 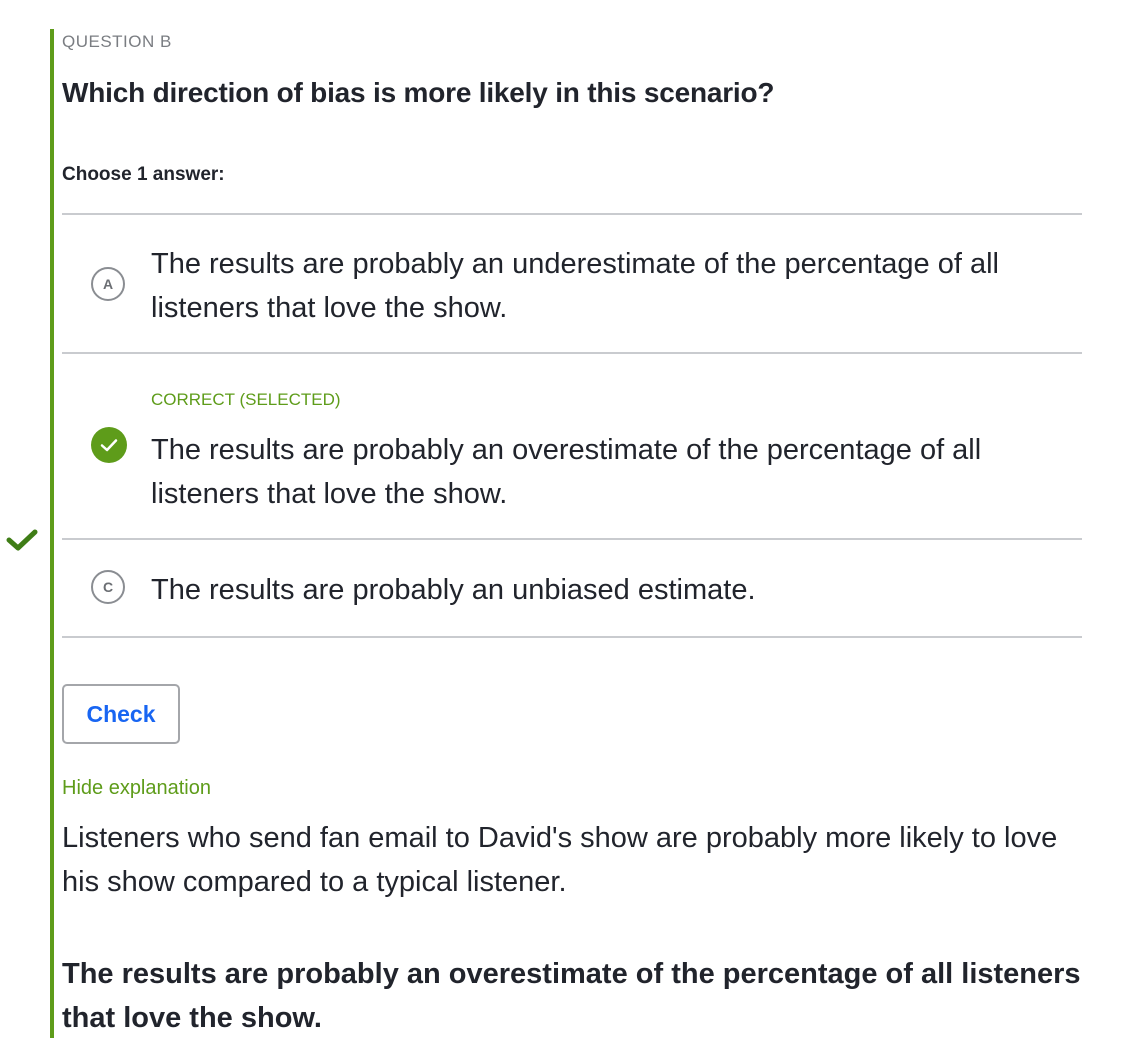 I want to click on answer-instruction: Choose 1 answer:, so click(x=143, y=174).